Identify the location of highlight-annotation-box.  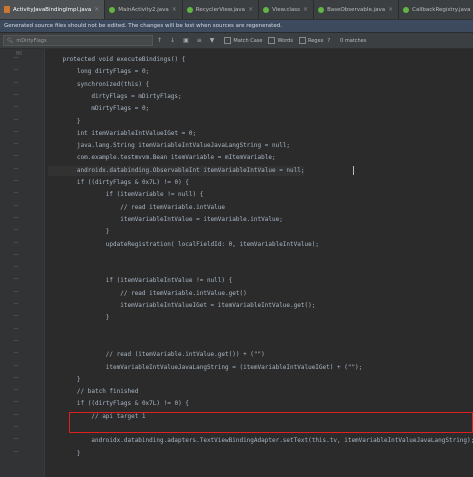
(271, 422).